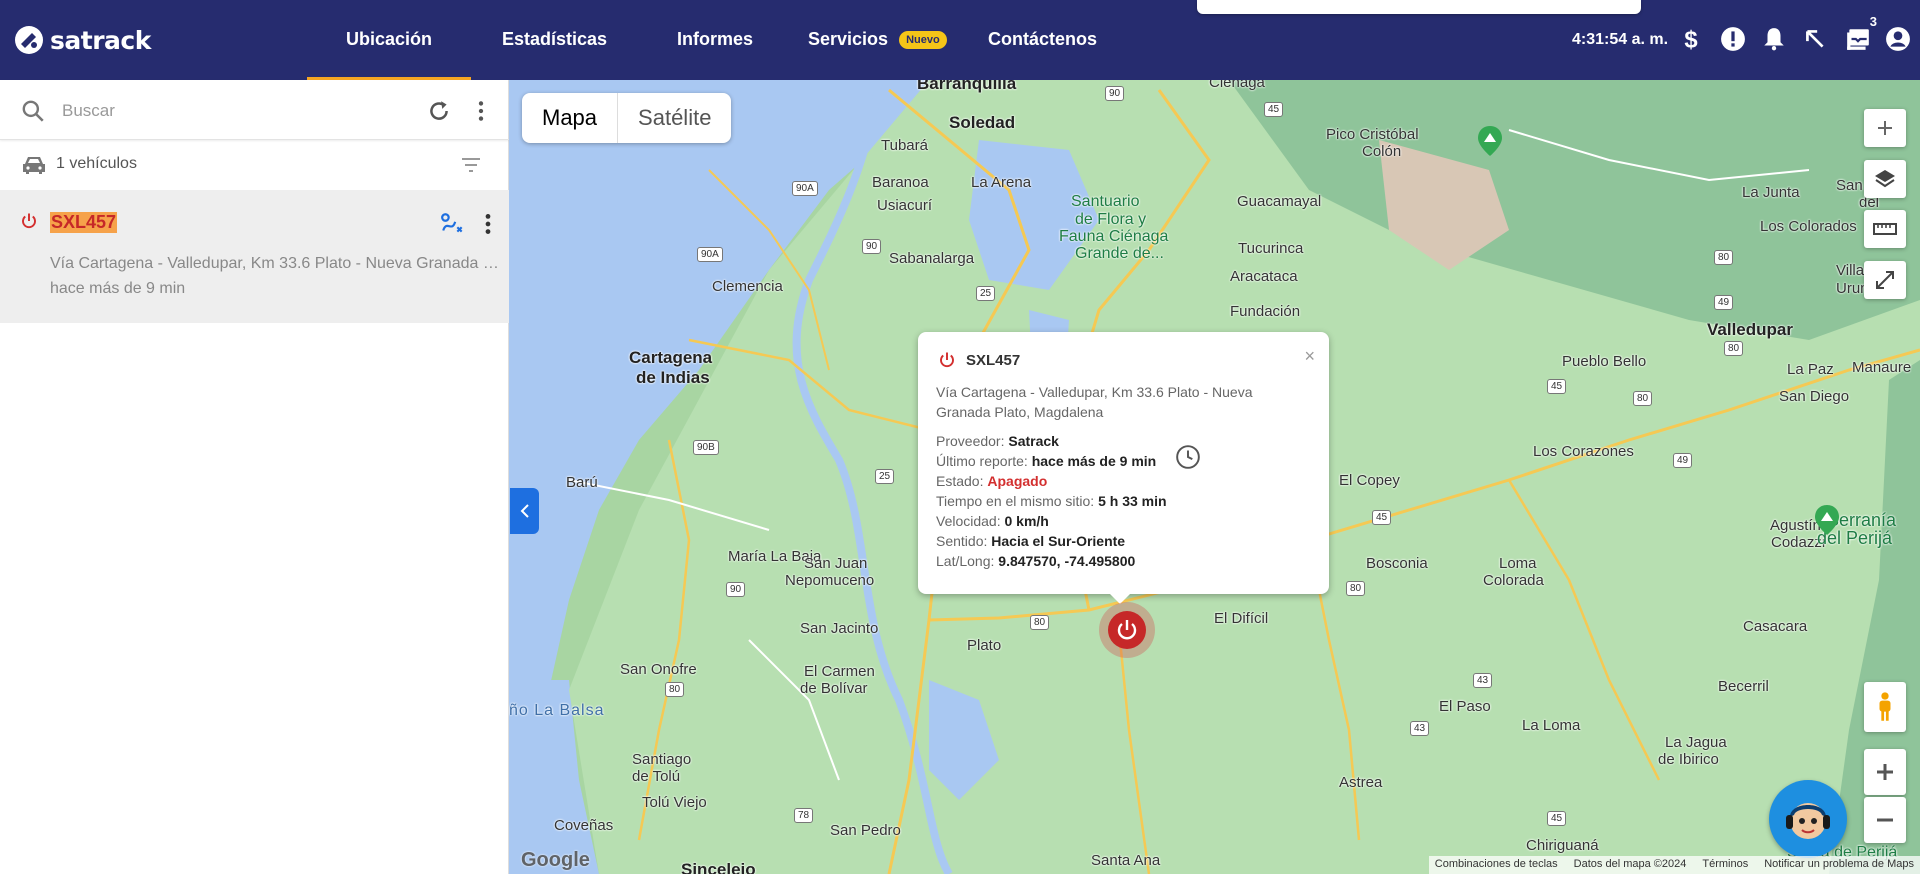  I want to click on map-label-casacara: Casacara, so click(1775, 626).